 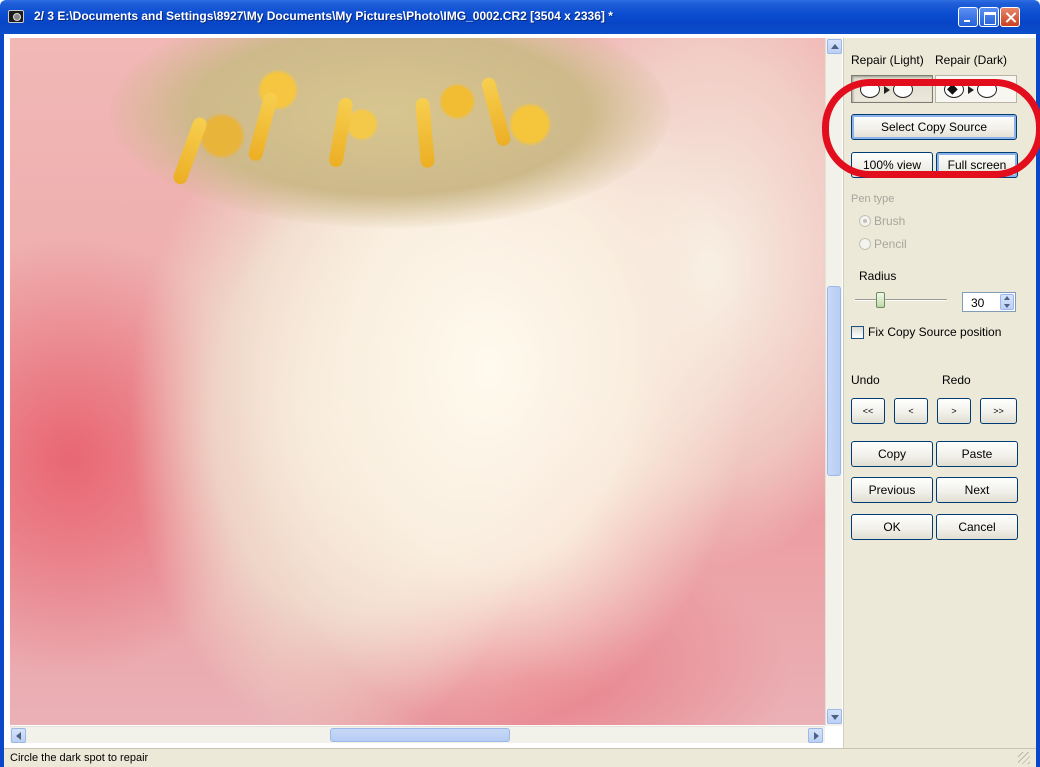 What do you see at coordinates (890, 221) in the screenshot?
I see `brush-label: Brush` at bounding box center [890, 221].